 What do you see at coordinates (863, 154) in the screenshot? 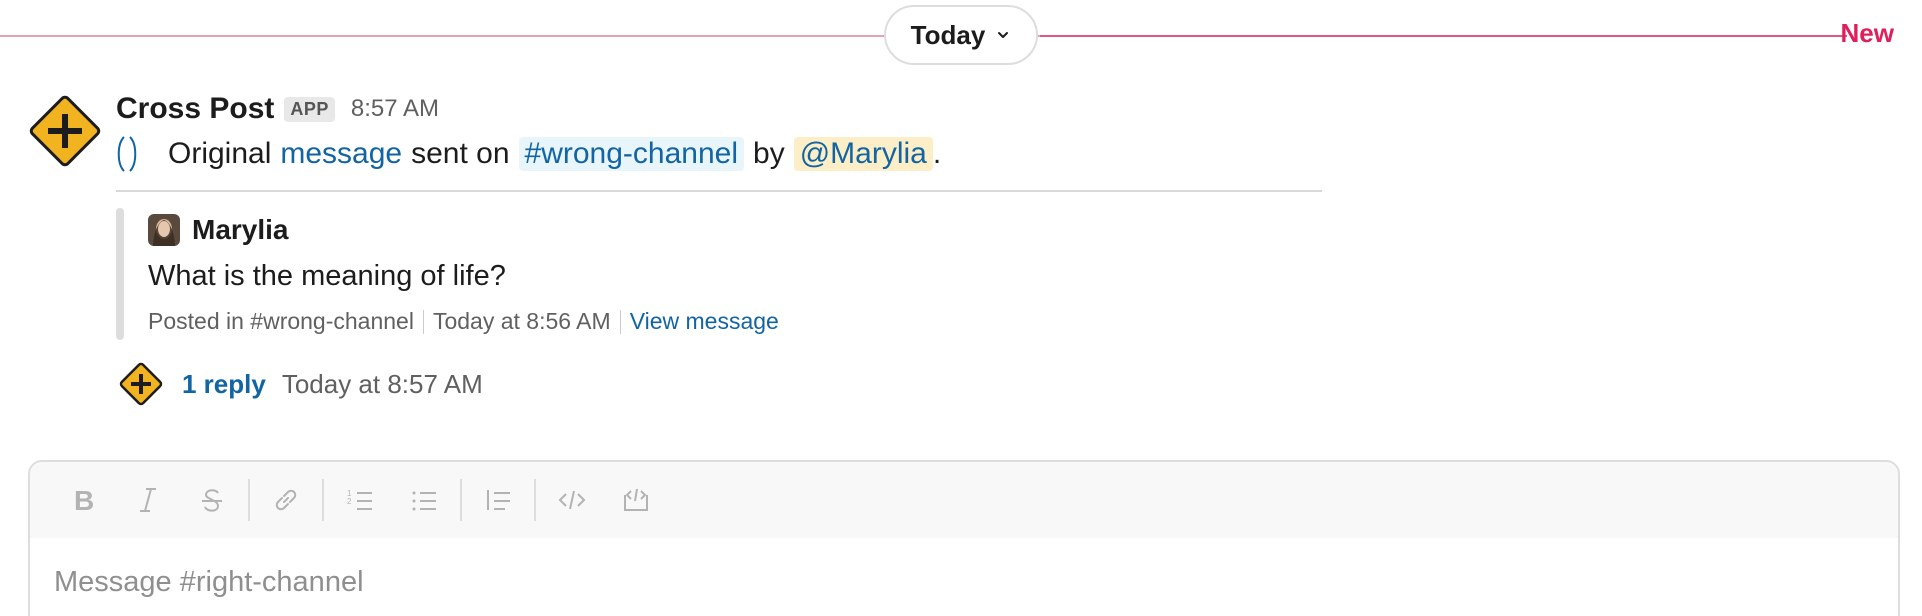
I see `user-mention: @Marylia` at bounding box center [863, 154].